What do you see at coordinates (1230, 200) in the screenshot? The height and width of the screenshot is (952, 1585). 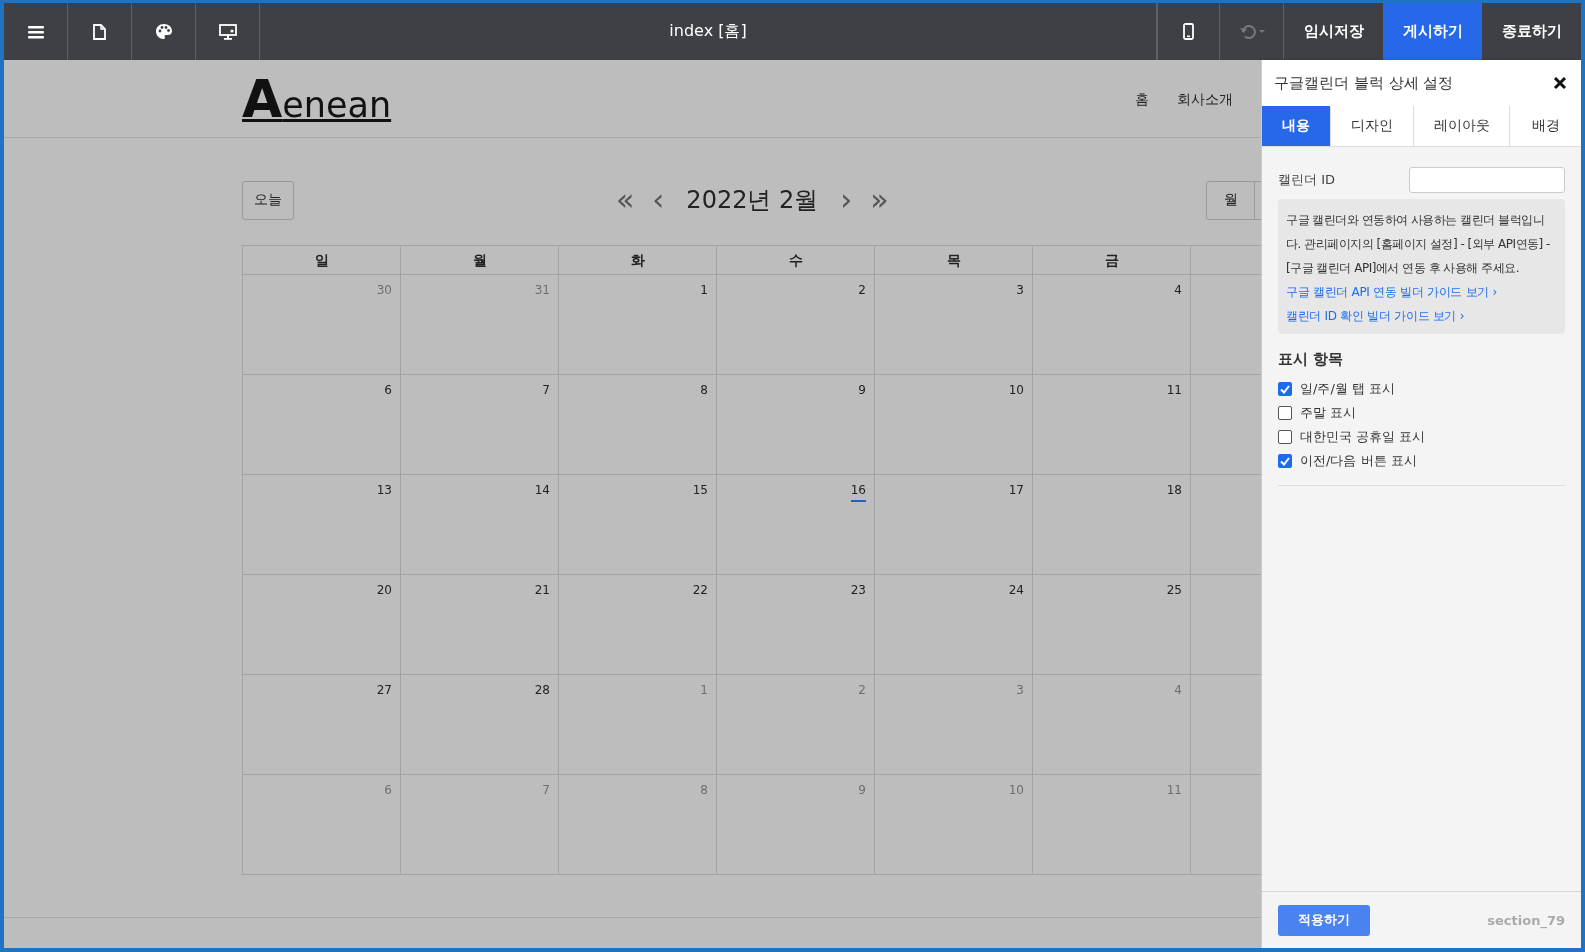 I see `month-view-button: 월` at bounding box center [1230, 200].